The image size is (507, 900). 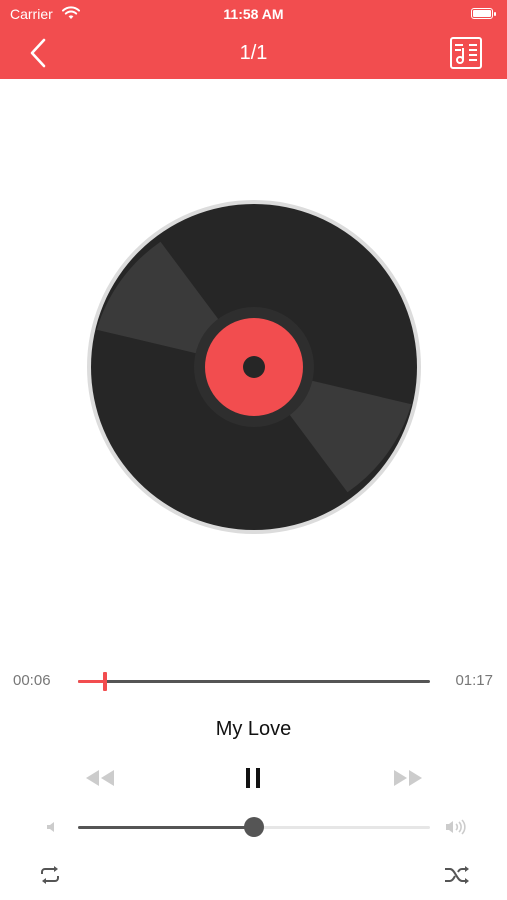 What do you see at coordinates (456, 827) in the screenshot?
I see `volume-high-icon` at bounding box center [456, 827].